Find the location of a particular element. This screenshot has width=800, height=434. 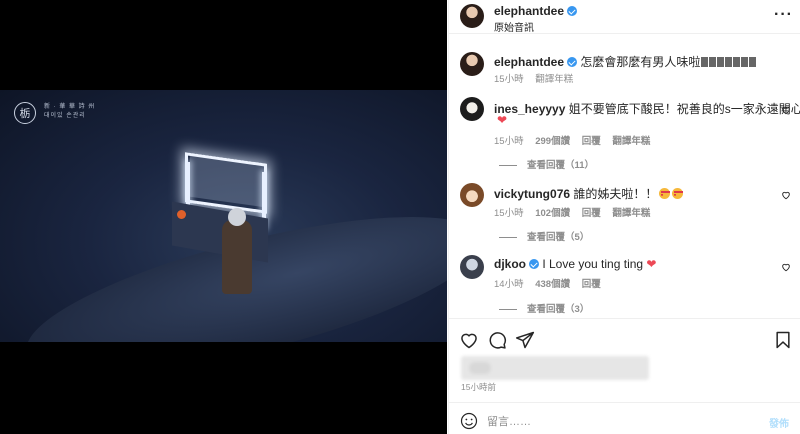

save-bookmark-icon is located at coordinates (783, 340).